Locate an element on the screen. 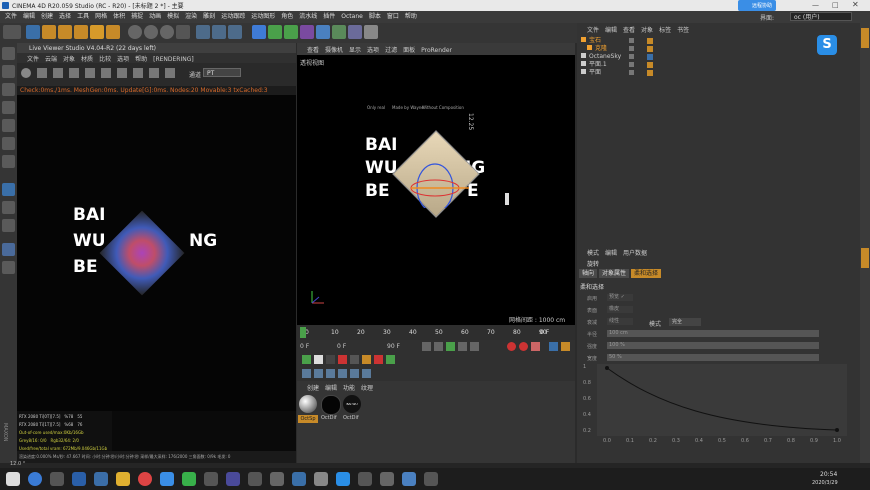 The height and width of the screenshot is (490, 870). object-menu-item-2: 查看 is located at coordinates (629, 29).